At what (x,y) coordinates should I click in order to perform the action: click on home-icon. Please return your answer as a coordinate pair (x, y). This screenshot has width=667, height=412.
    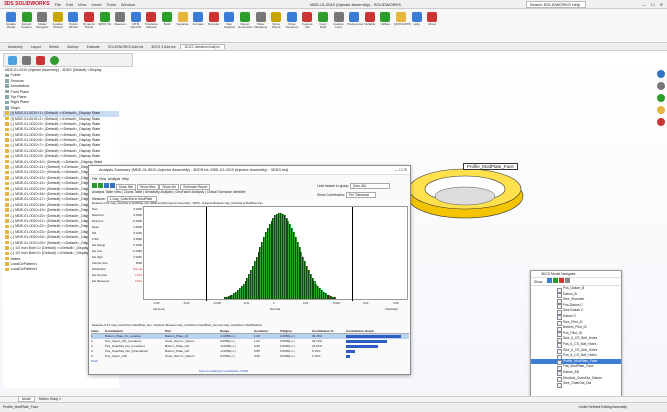
    Looking at the image, I should click on (661, 74).